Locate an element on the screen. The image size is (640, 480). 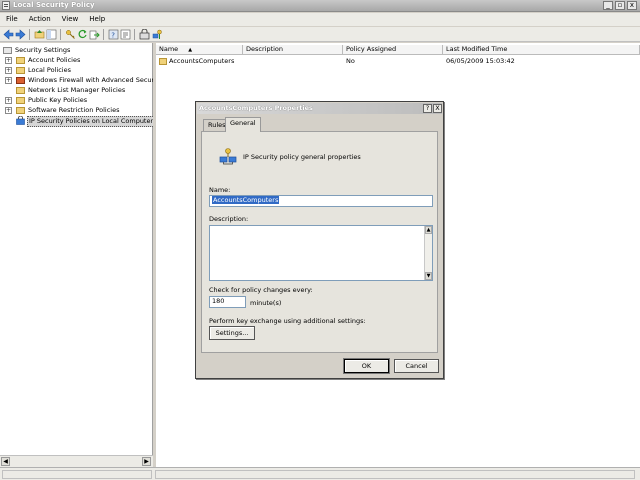
security-settings-icon is located at coordinates (7, 50).